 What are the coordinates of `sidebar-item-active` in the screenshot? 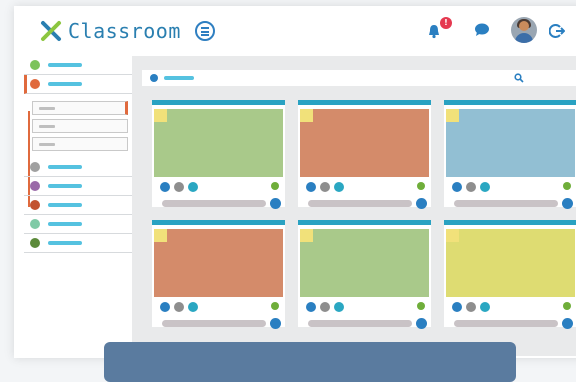 It's located at (79, 84).